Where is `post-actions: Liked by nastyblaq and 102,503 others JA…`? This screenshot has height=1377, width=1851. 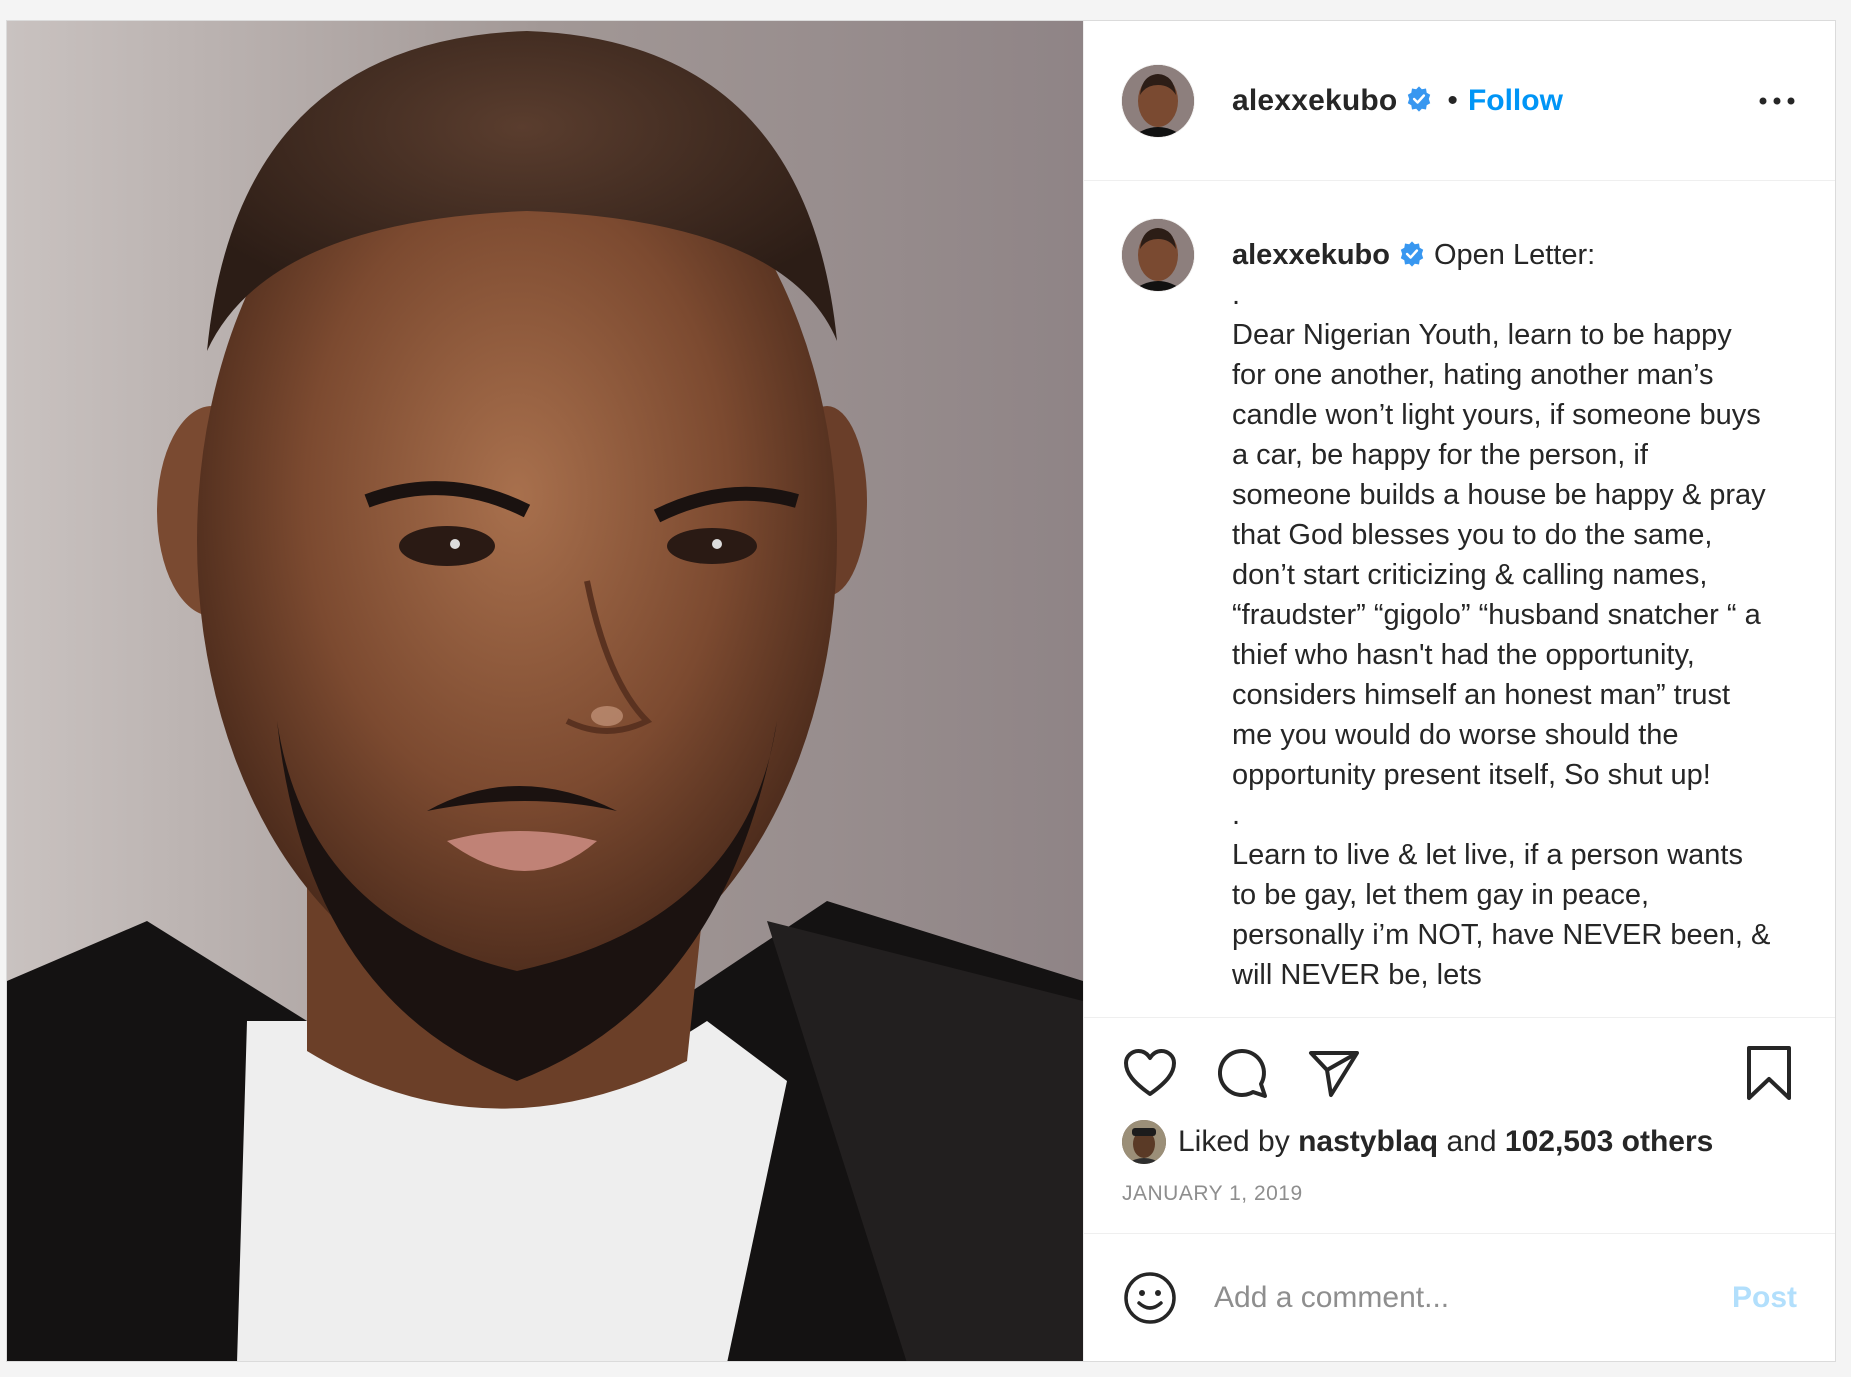
post-actions: Liked by nastyblaq and 102,503 others JA… is located at coordinates (1459, 1125).